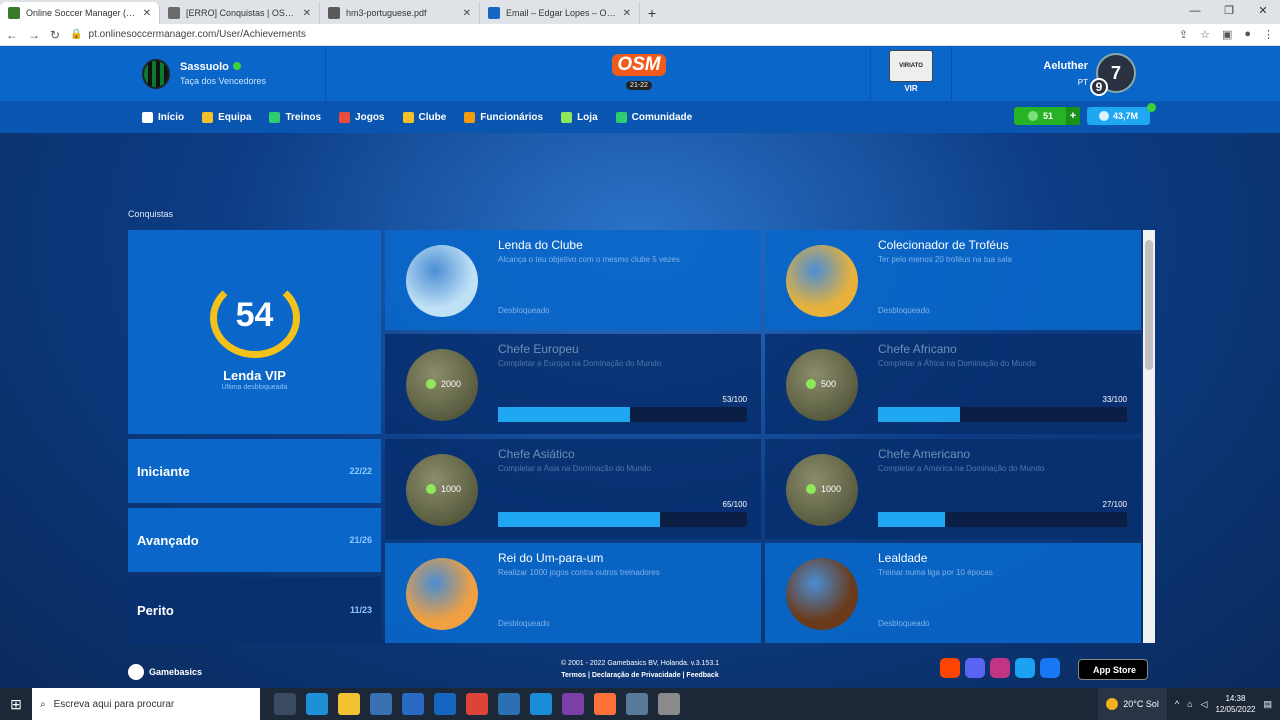 This screenshot has height=720, width=1280. I want to click on nav-label: Funcionários, so click(512, 117).